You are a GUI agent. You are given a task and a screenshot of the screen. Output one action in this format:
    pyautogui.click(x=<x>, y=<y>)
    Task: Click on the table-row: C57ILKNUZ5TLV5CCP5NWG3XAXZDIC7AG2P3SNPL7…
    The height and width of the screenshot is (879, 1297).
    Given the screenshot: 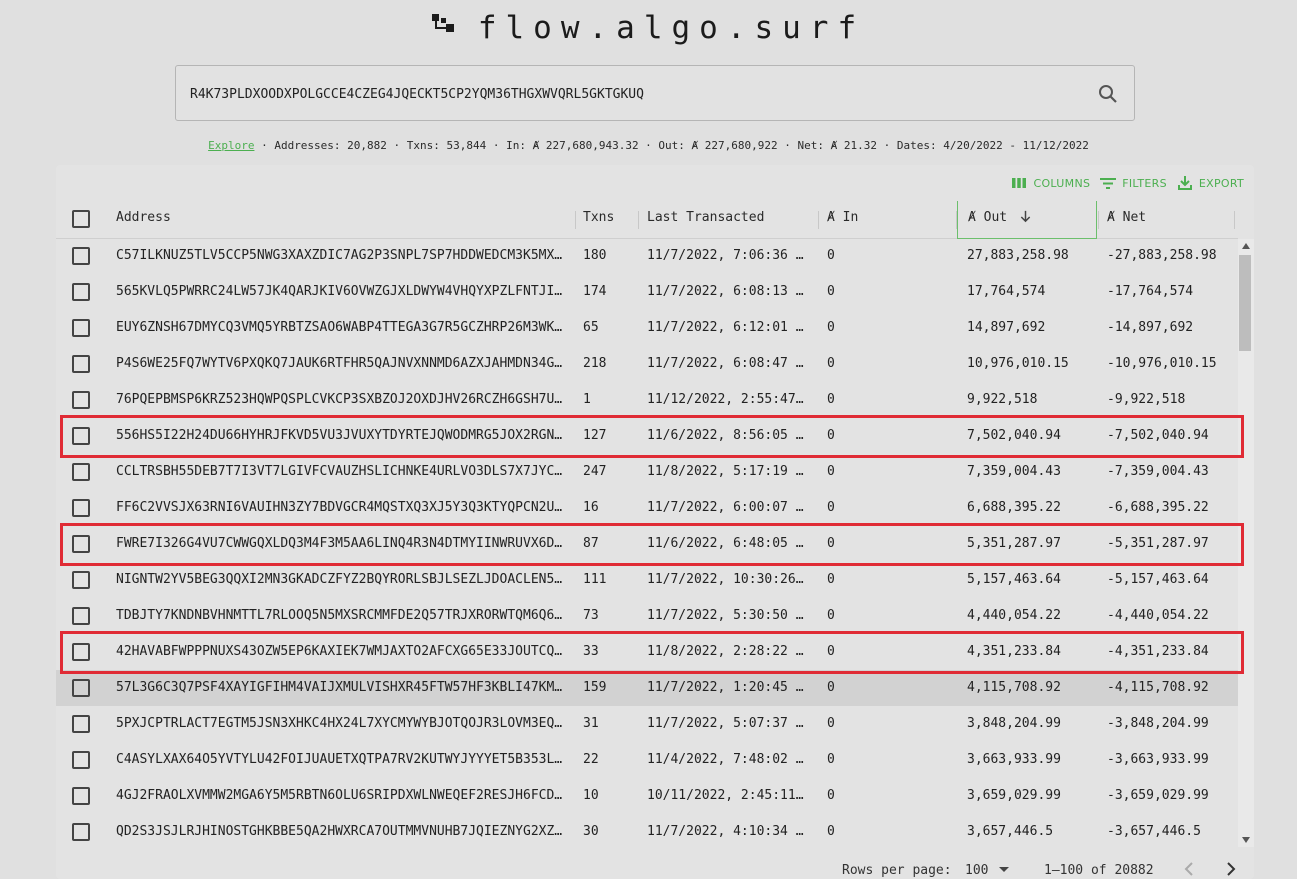 What is the action you would take?
    pyautogui.click(x=647, y=256)
    